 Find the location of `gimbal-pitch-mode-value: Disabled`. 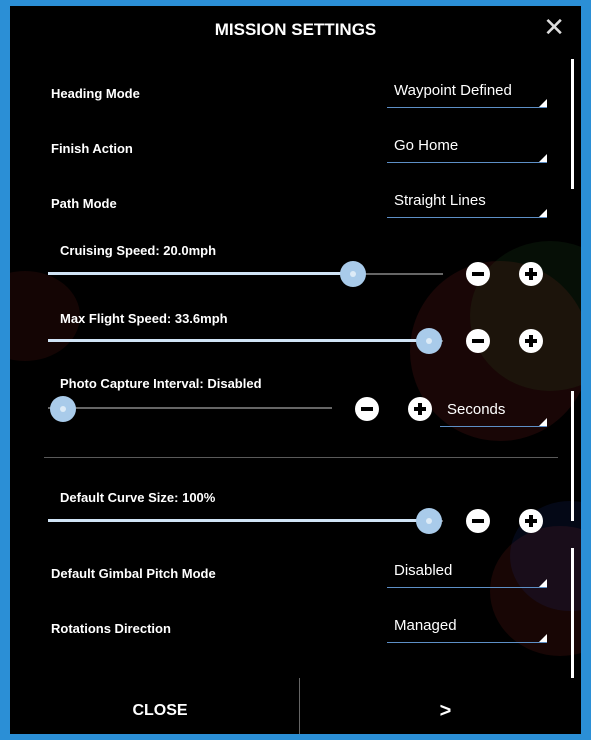

gimbal-pitch-mode-value: Disabled is located at coordinates (423, 570).